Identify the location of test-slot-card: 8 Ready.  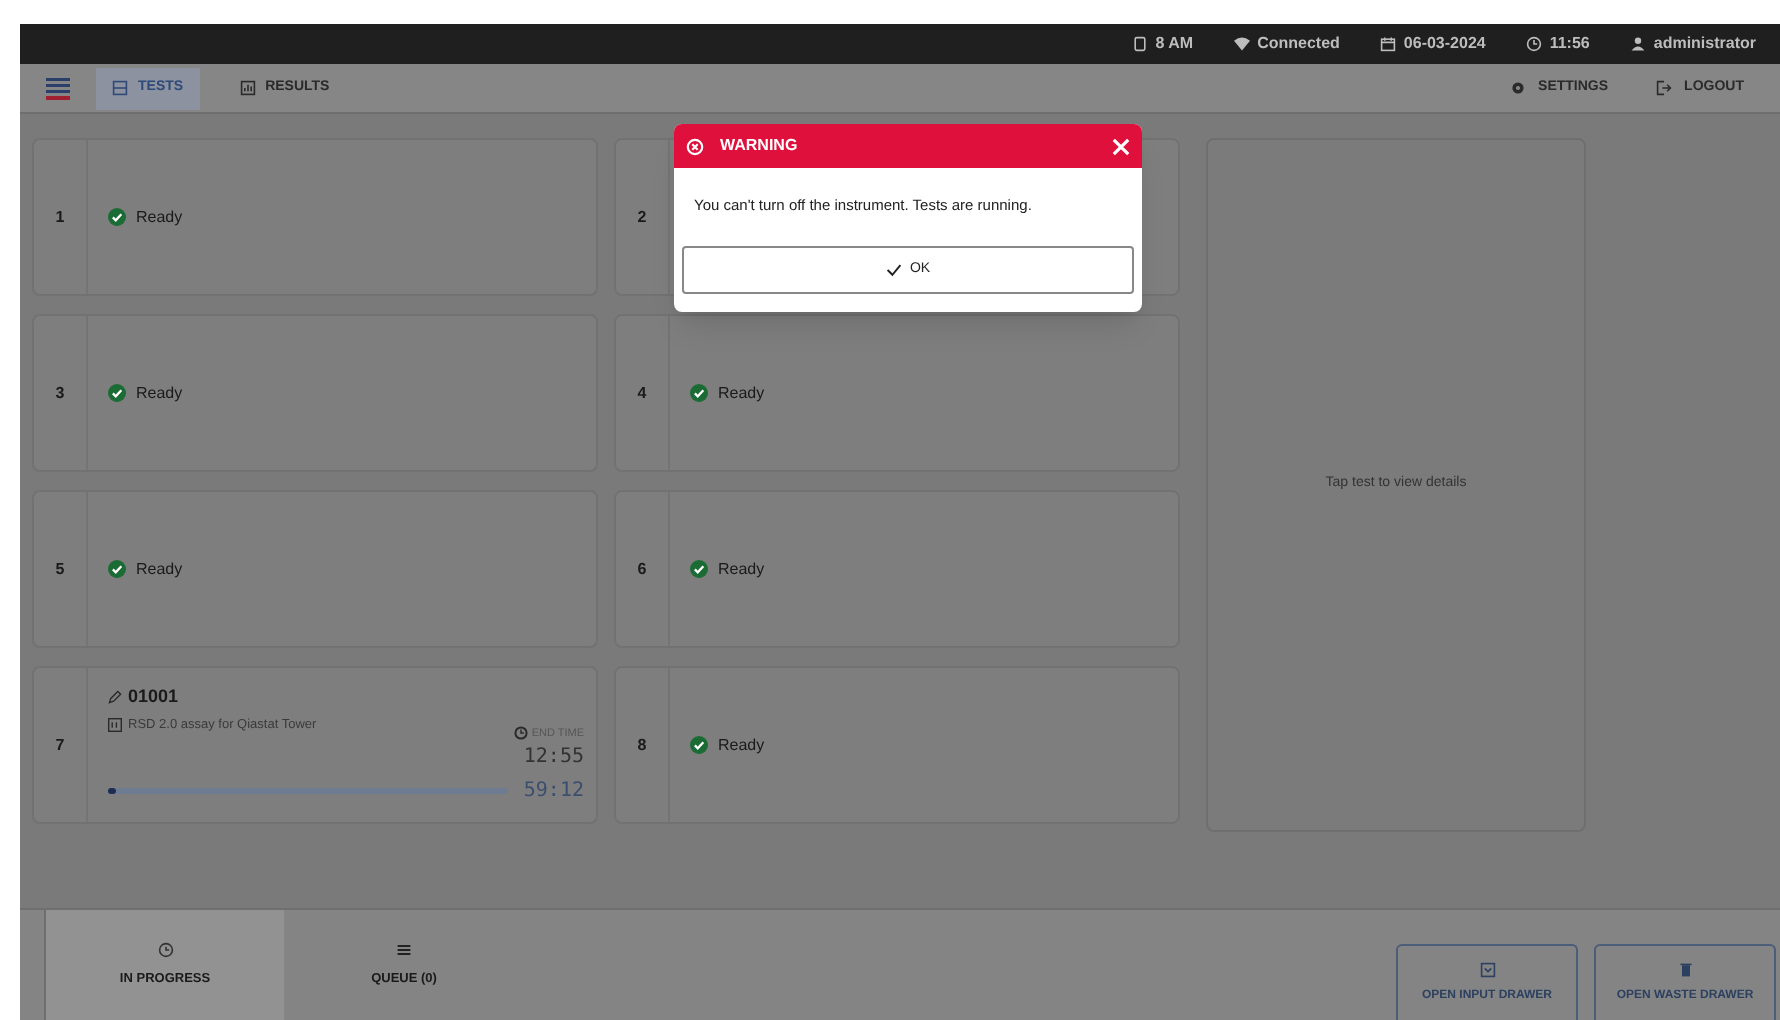
(897, 745).